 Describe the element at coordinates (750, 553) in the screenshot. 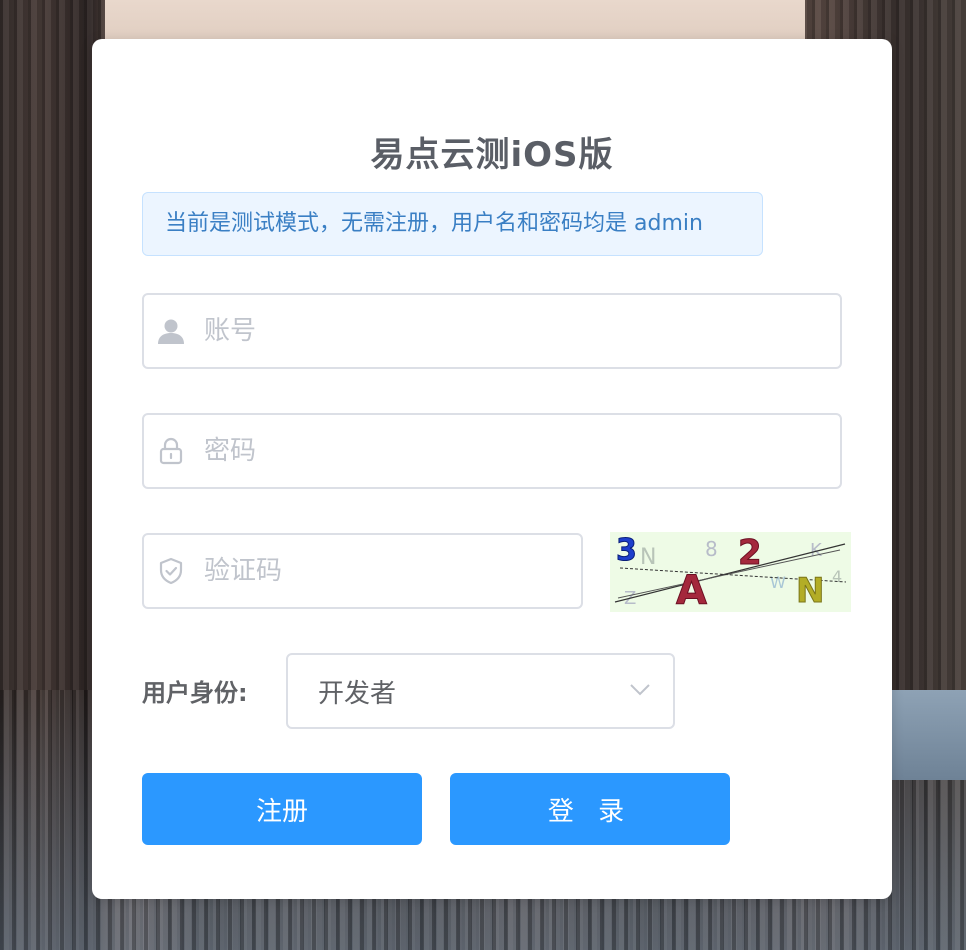

I see `captcha-char: 2` at that location.